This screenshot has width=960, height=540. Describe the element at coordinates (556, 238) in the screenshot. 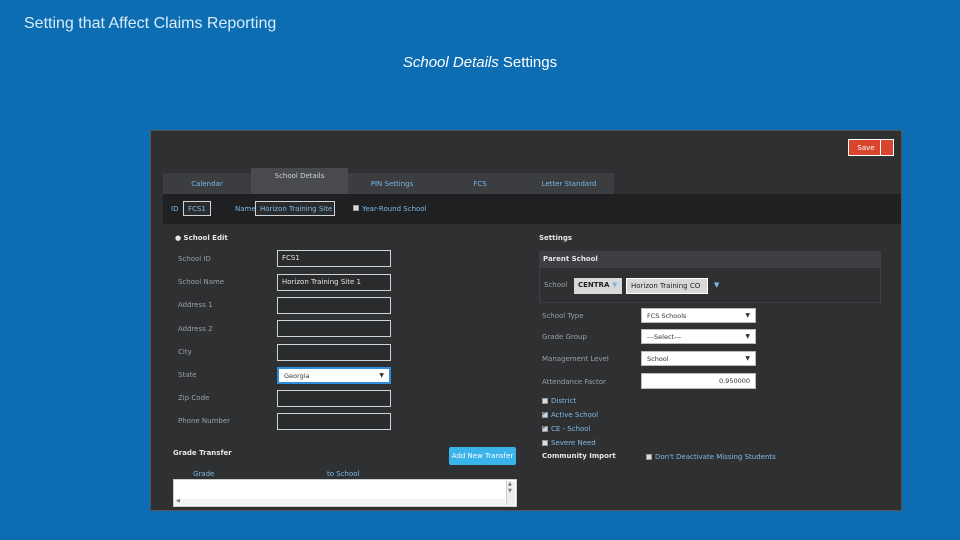

I see `settings-heading: Settings` at that location.